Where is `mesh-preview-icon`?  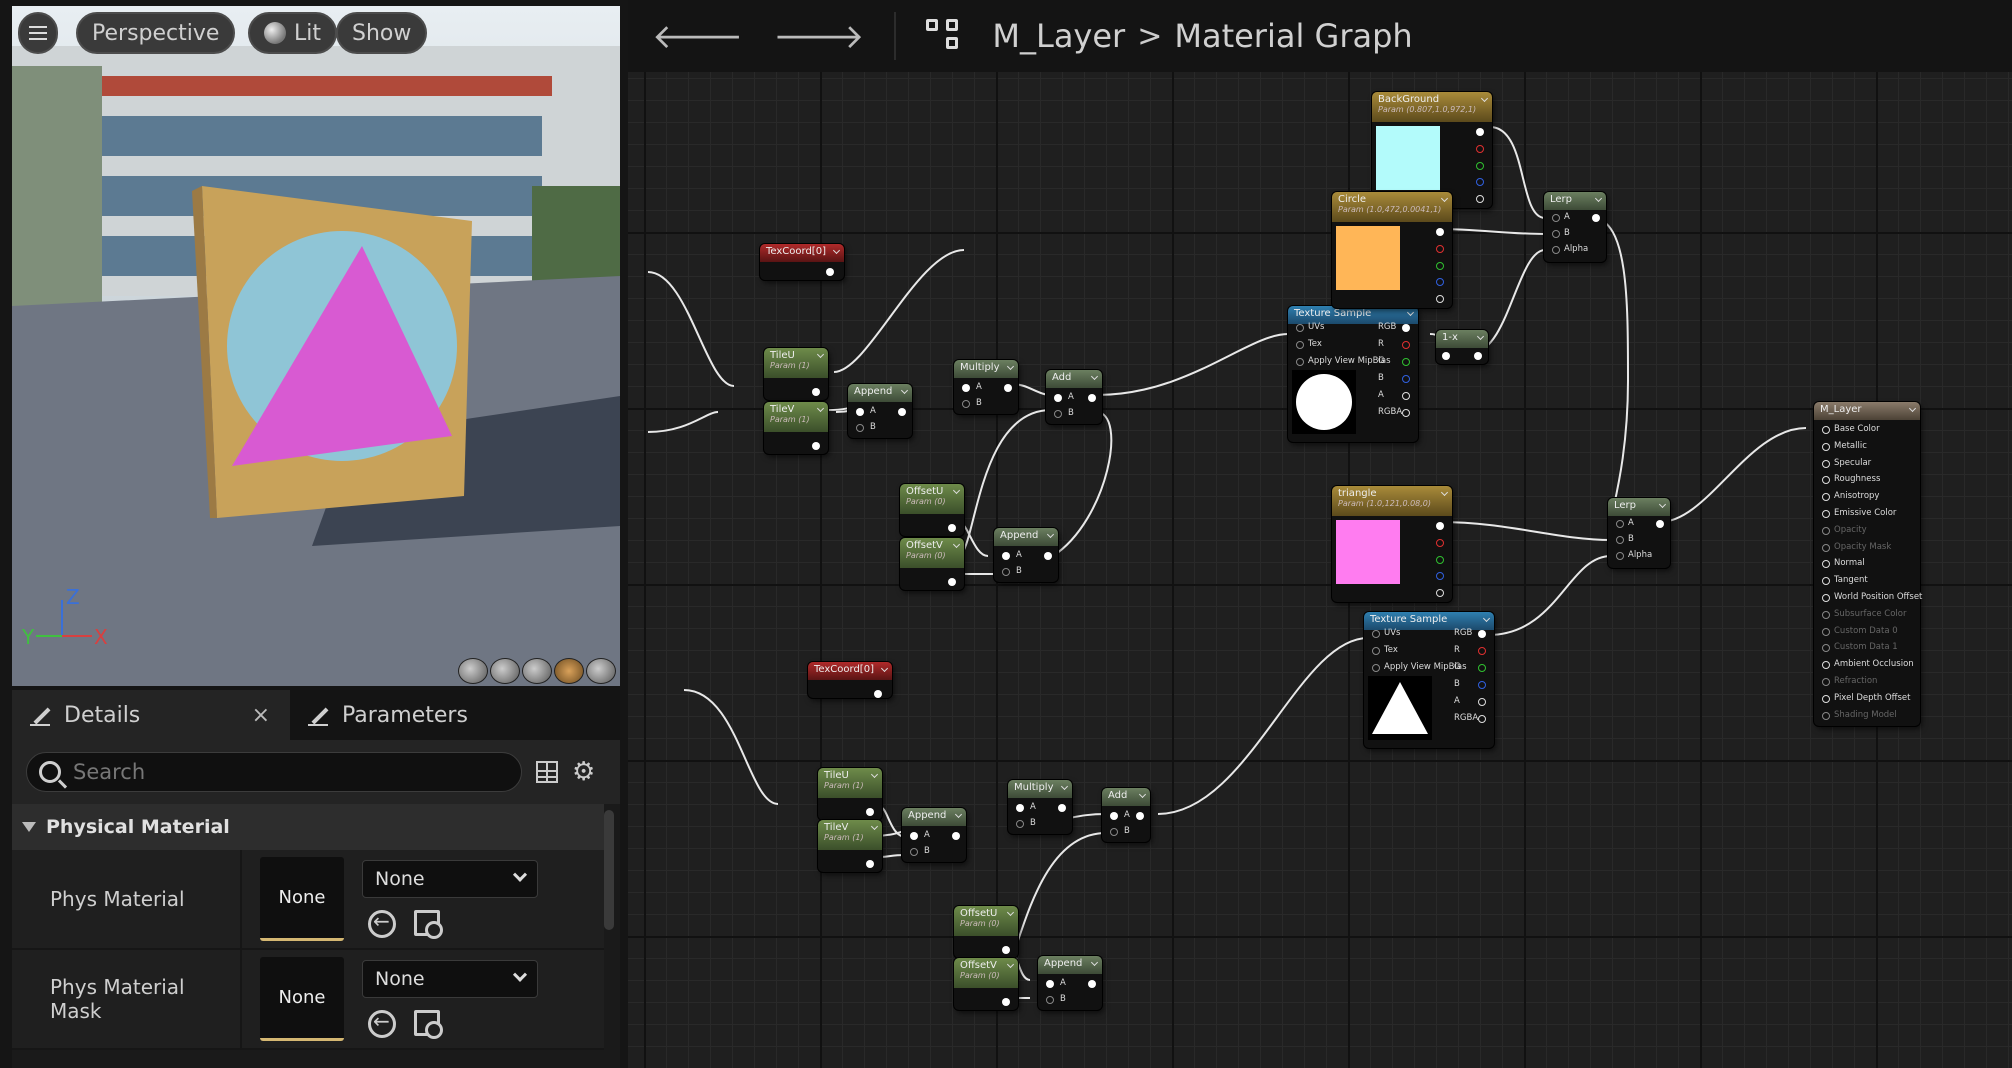
mesh-preview-icon is located at coordinates (601, 671).